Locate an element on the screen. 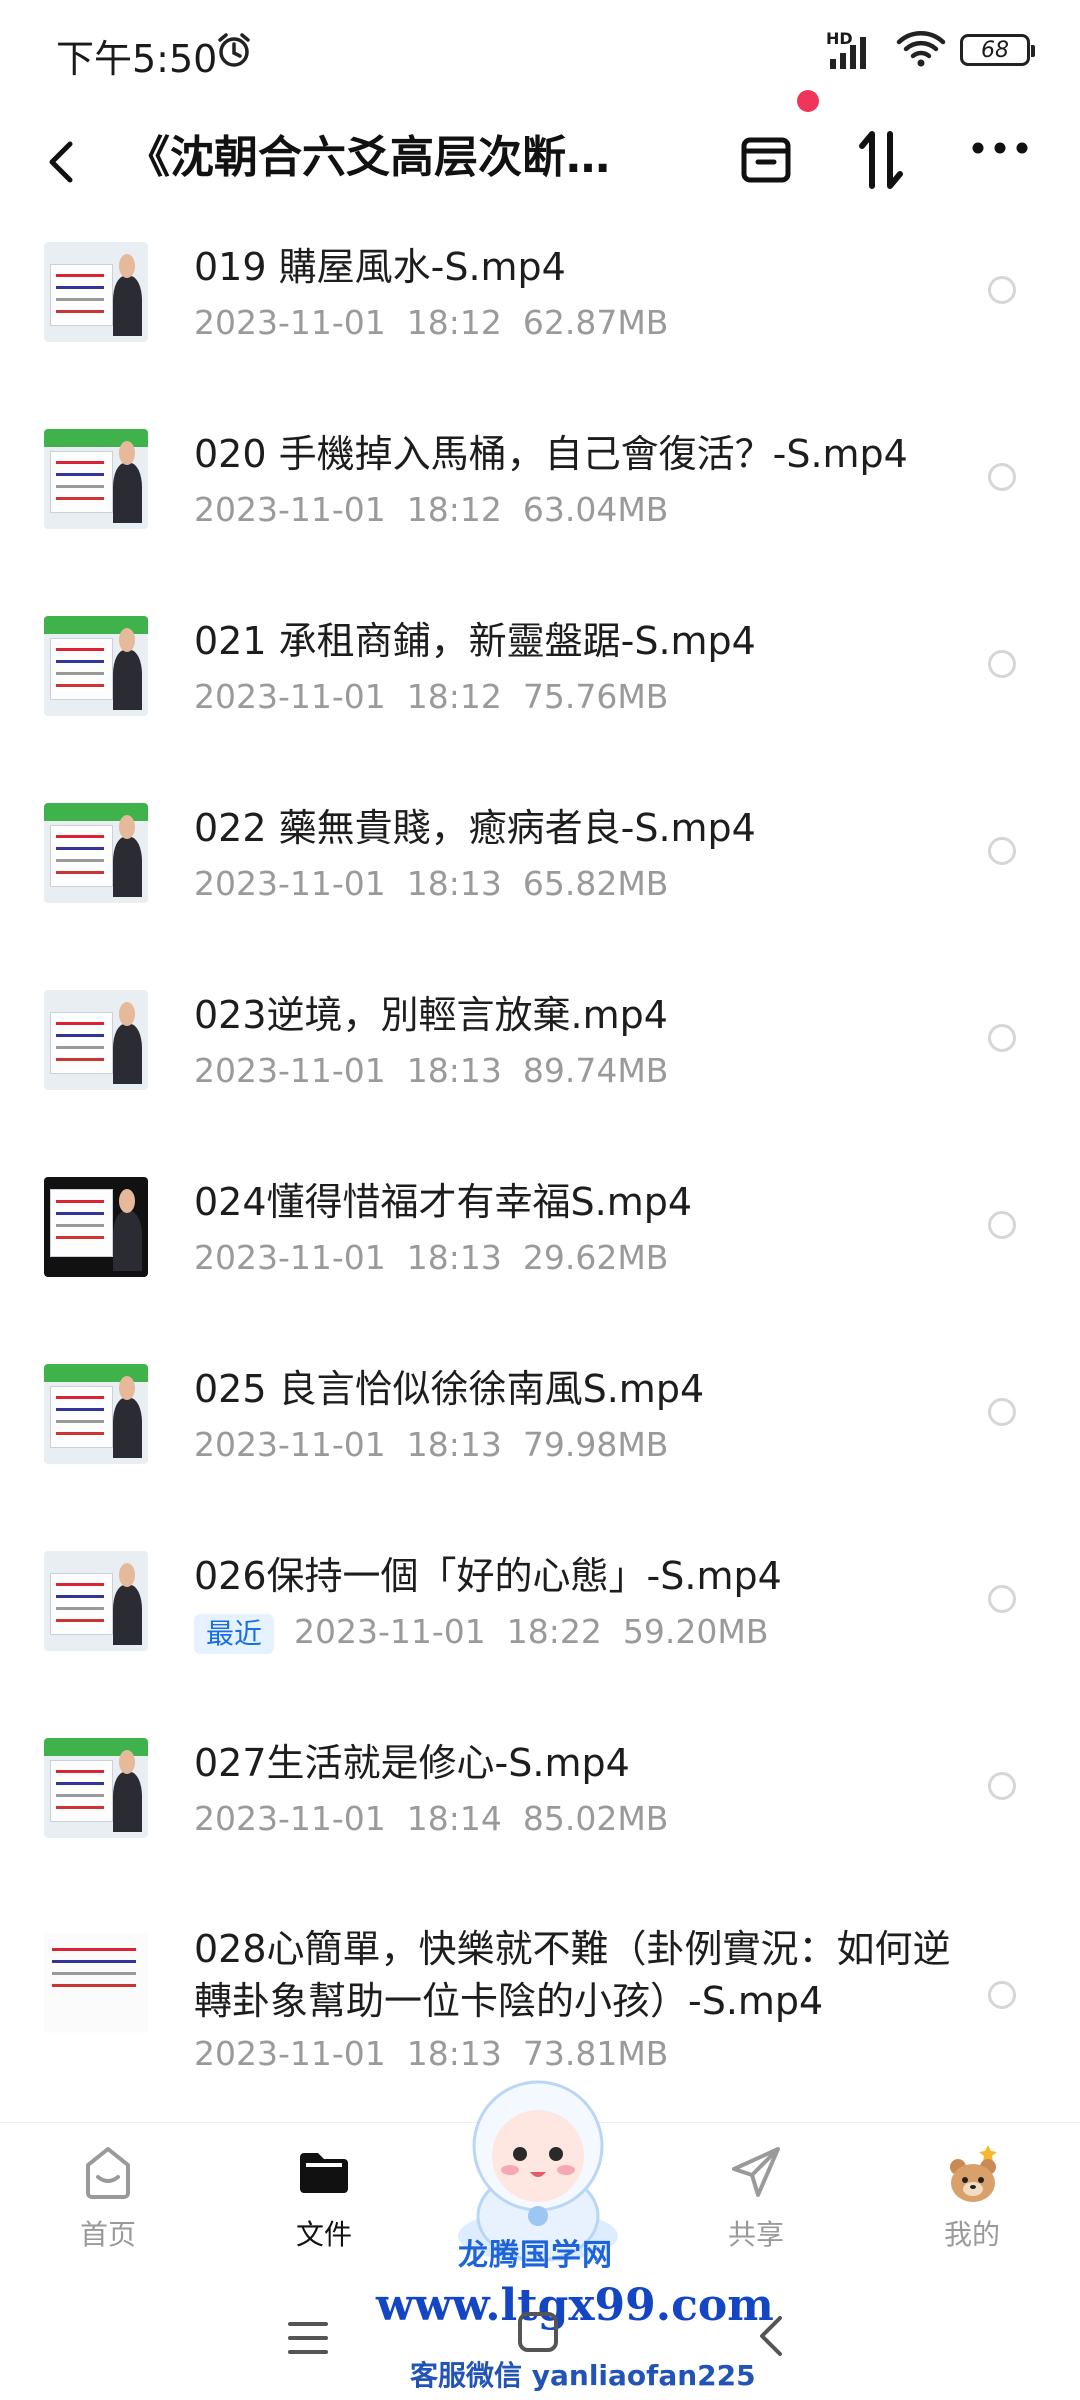 Image resolution: width=1080 pixels, height=2400 pixels. file-name: 025 良言恰似徐徐南風S.mp4 is located at coordinates (449, 1389).